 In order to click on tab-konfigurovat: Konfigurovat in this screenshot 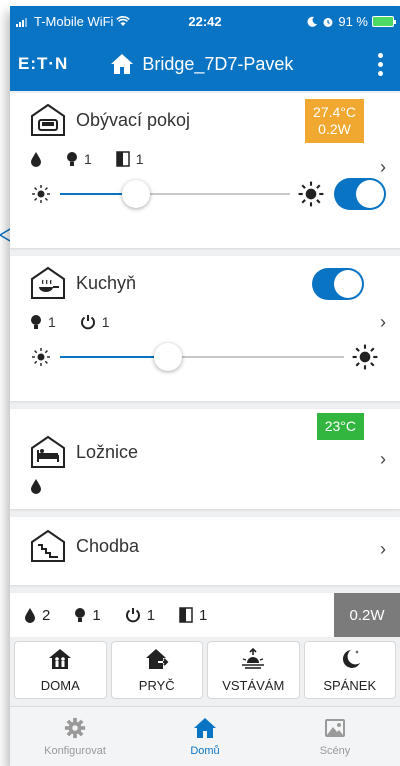, I will do `click(75, 736)`.